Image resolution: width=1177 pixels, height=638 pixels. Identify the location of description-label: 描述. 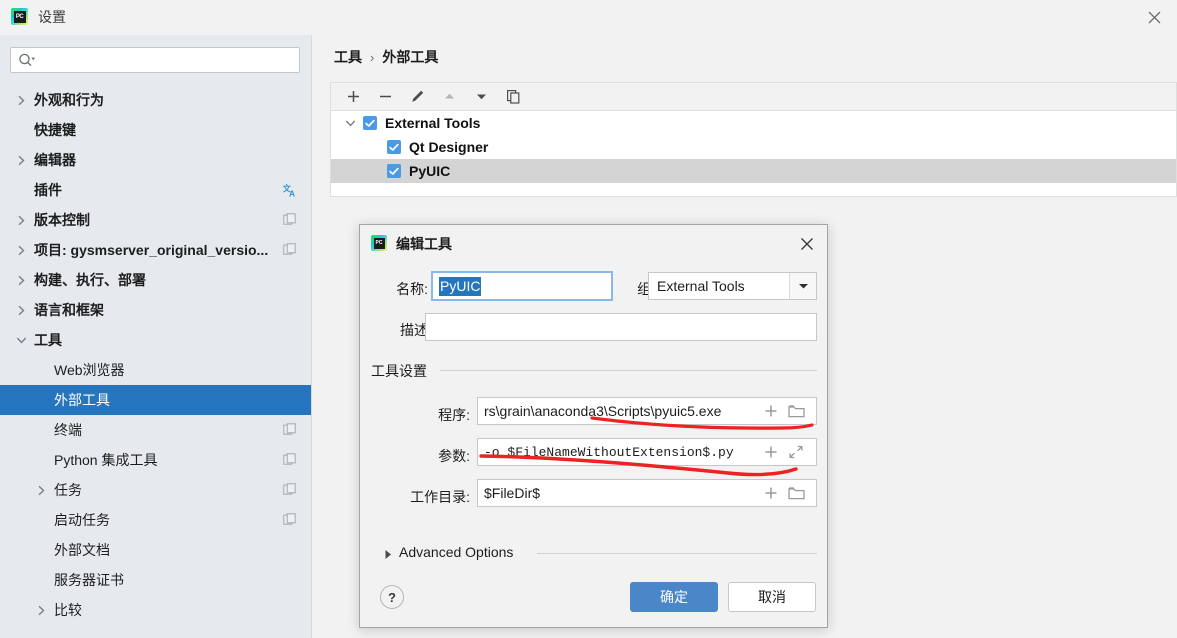
(414, 330).